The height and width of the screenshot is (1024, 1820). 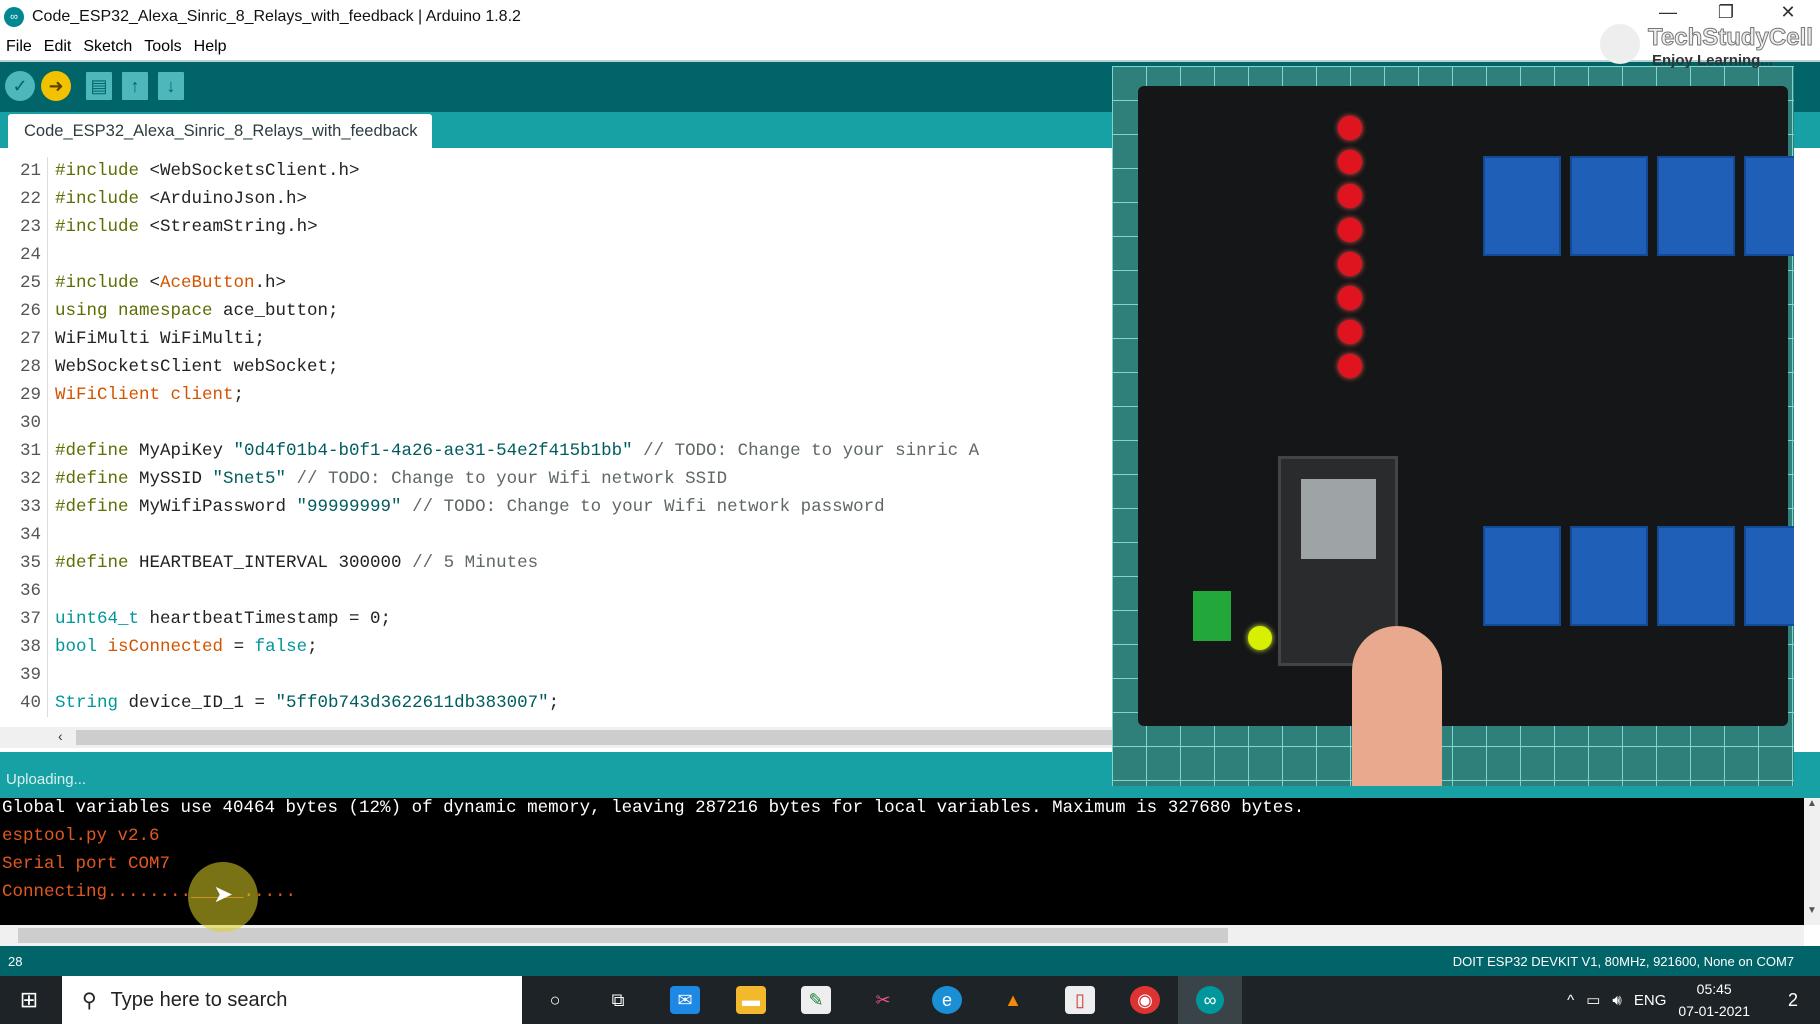 What do you see at coordinates (218, 507) in the screenshot?
I see `code-token: MyWifiPassword` at bounding box center [218, 507].